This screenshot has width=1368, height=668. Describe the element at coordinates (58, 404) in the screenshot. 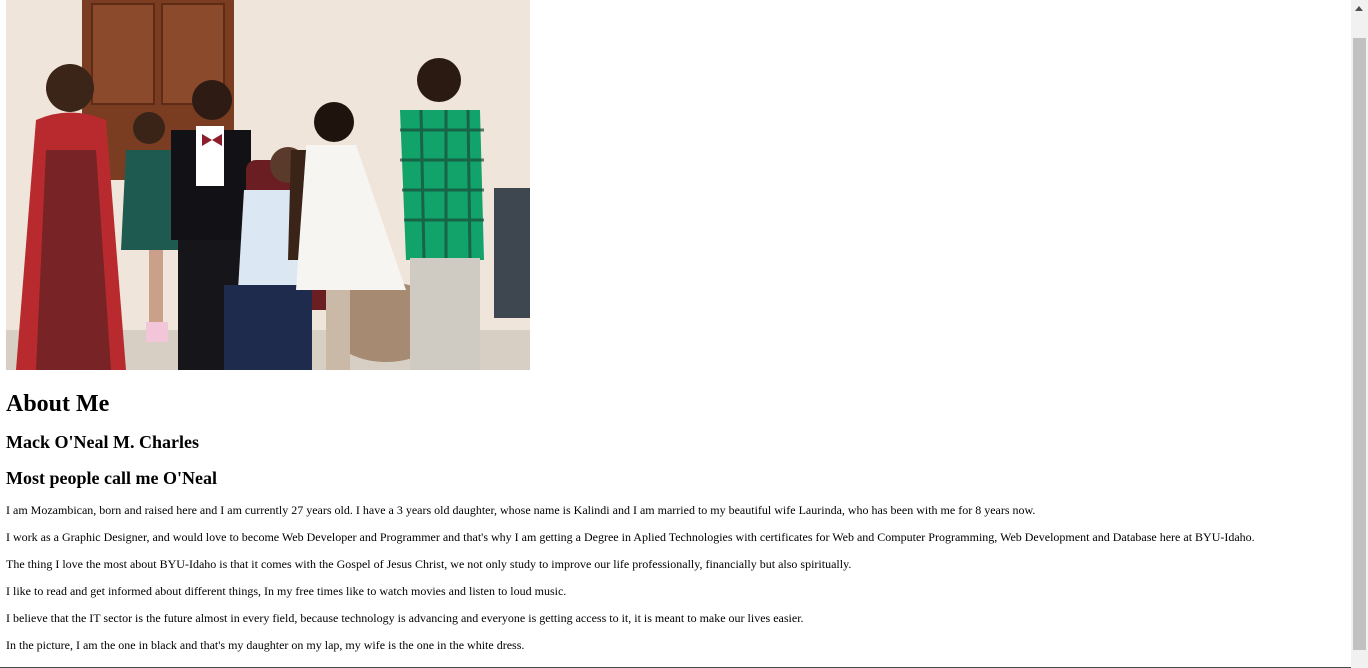

I see `page-title: About Me` at that location.